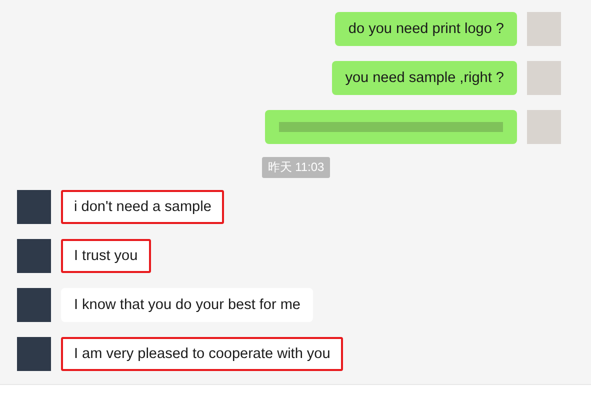  Describe the element at coordinates (295, 392) in the screenshot. I see `input-area` at that location.